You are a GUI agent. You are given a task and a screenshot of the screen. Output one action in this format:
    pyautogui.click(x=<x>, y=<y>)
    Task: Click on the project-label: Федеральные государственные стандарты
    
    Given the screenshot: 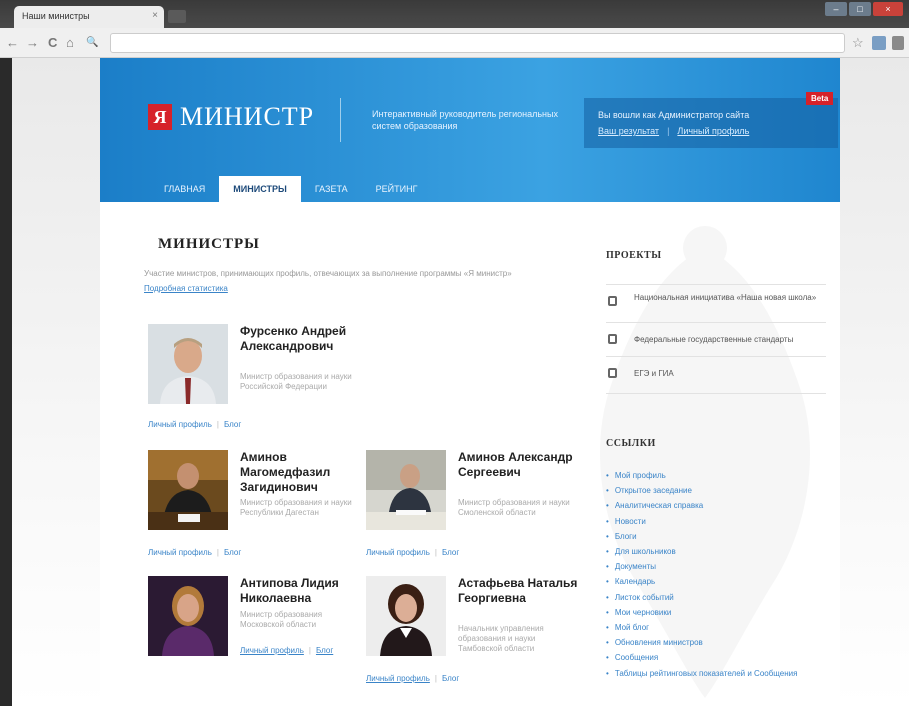 What is the action you would take?
    pyautogui.click(x=726, y=340)
    